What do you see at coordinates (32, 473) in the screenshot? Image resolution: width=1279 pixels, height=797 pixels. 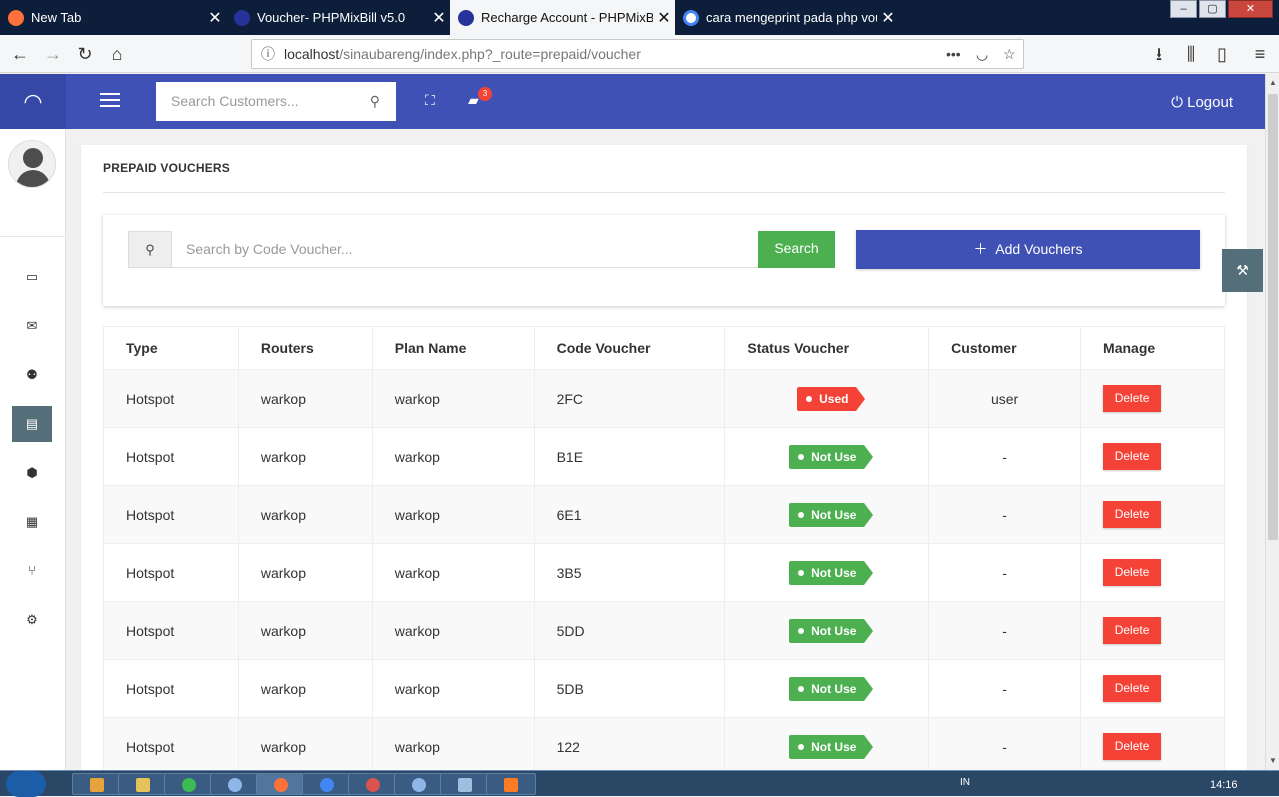 I see `package-icon: ⬢` at bounding box center [32, 473].